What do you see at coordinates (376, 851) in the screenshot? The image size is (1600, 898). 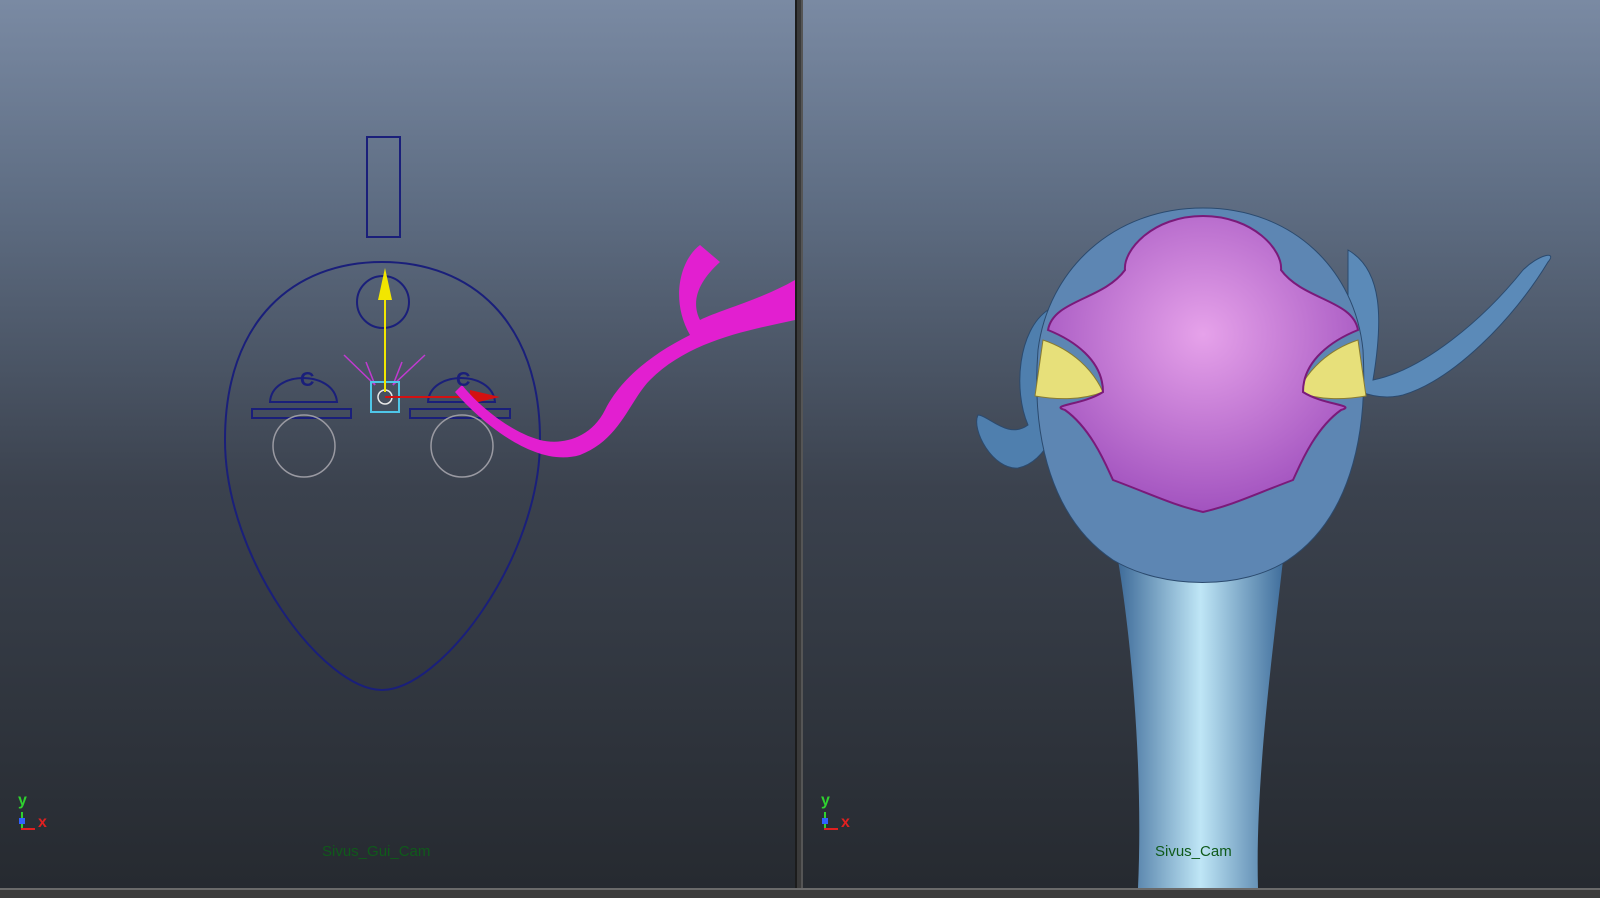 I see `camera-label: Sivus_Gui_Cam` at bounding box center [376, 851].